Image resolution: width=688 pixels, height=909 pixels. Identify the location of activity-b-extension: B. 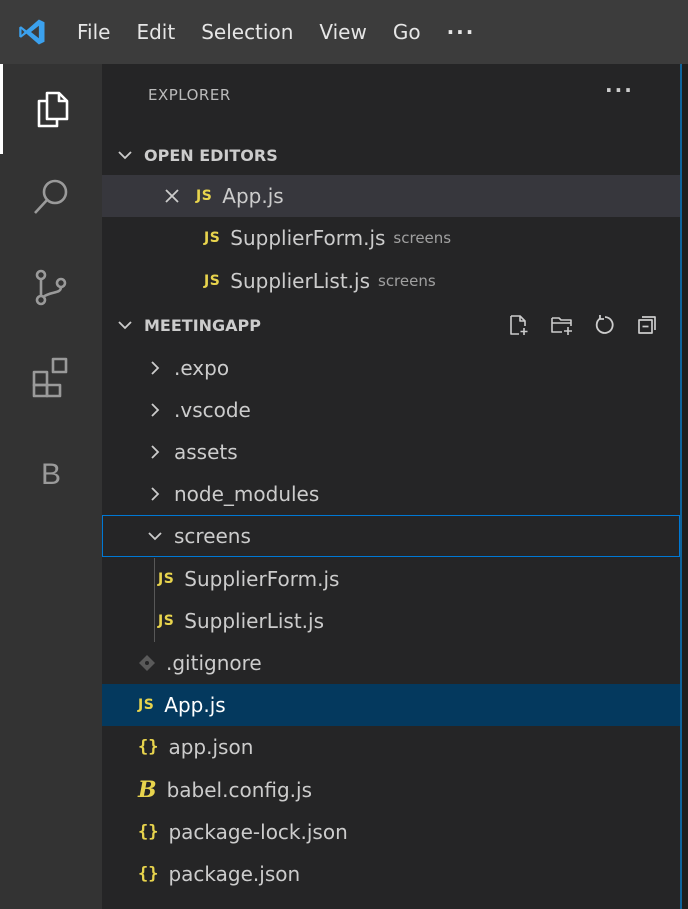
(51, 475).